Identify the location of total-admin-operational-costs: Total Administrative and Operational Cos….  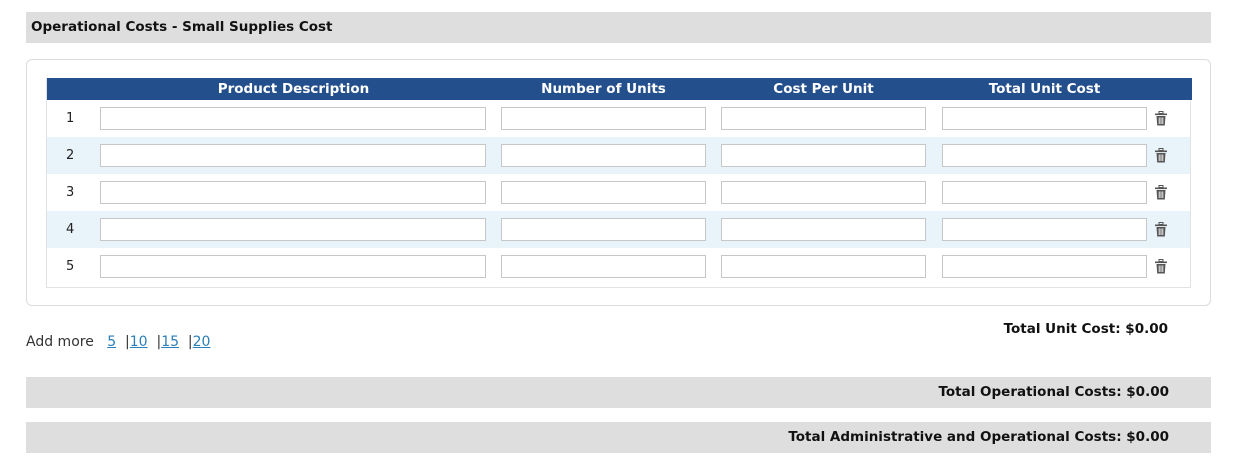
(618, 437).